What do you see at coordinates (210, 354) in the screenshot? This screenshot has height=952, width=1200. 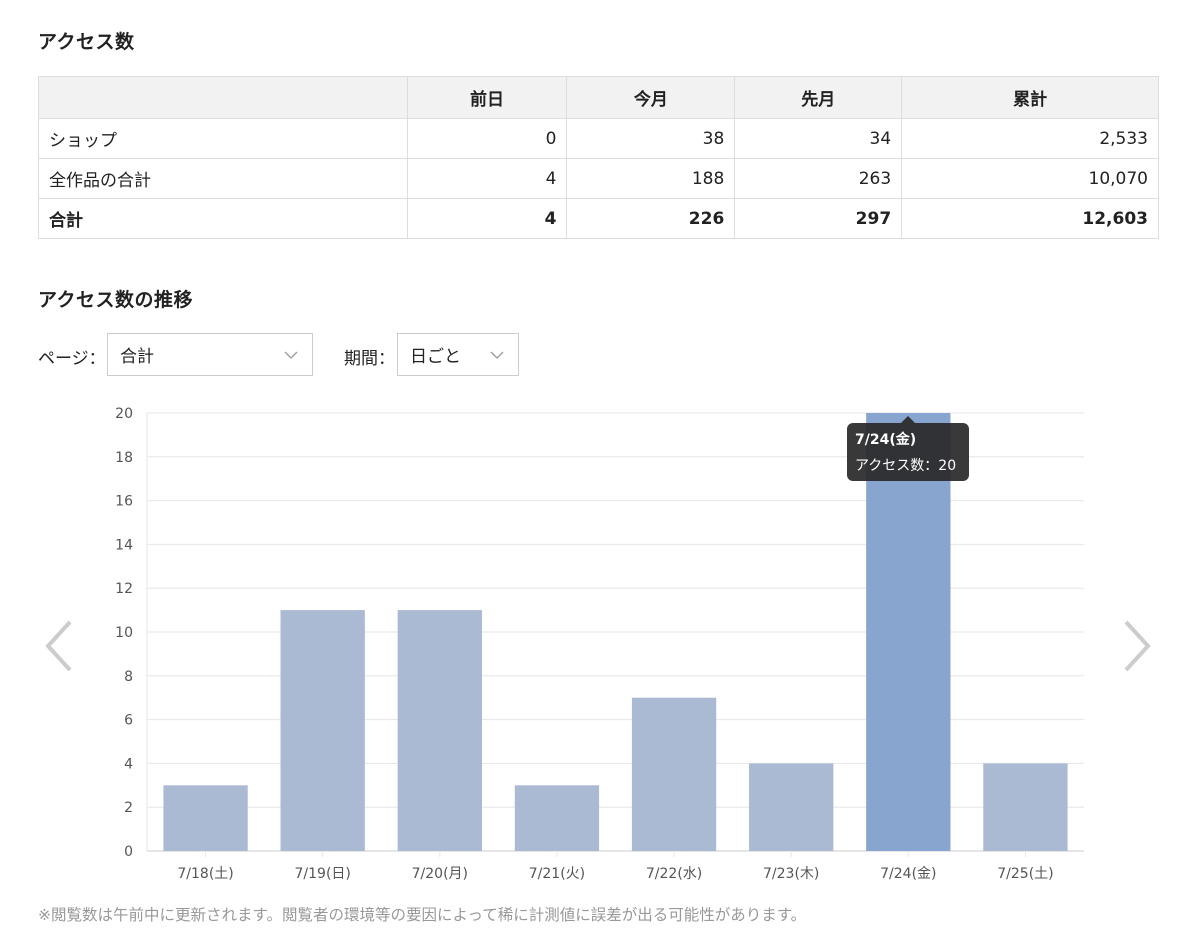 I see `page-select: 合計` at bounding box center [210, 354].